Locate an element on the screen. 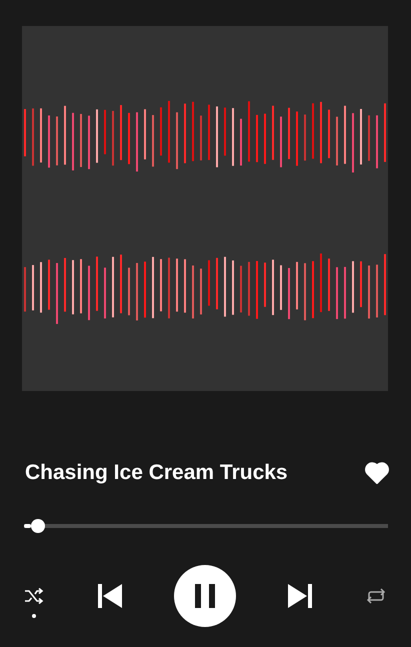 The image size is (411, 647). repeat-button is located at coordinates (376, 596).